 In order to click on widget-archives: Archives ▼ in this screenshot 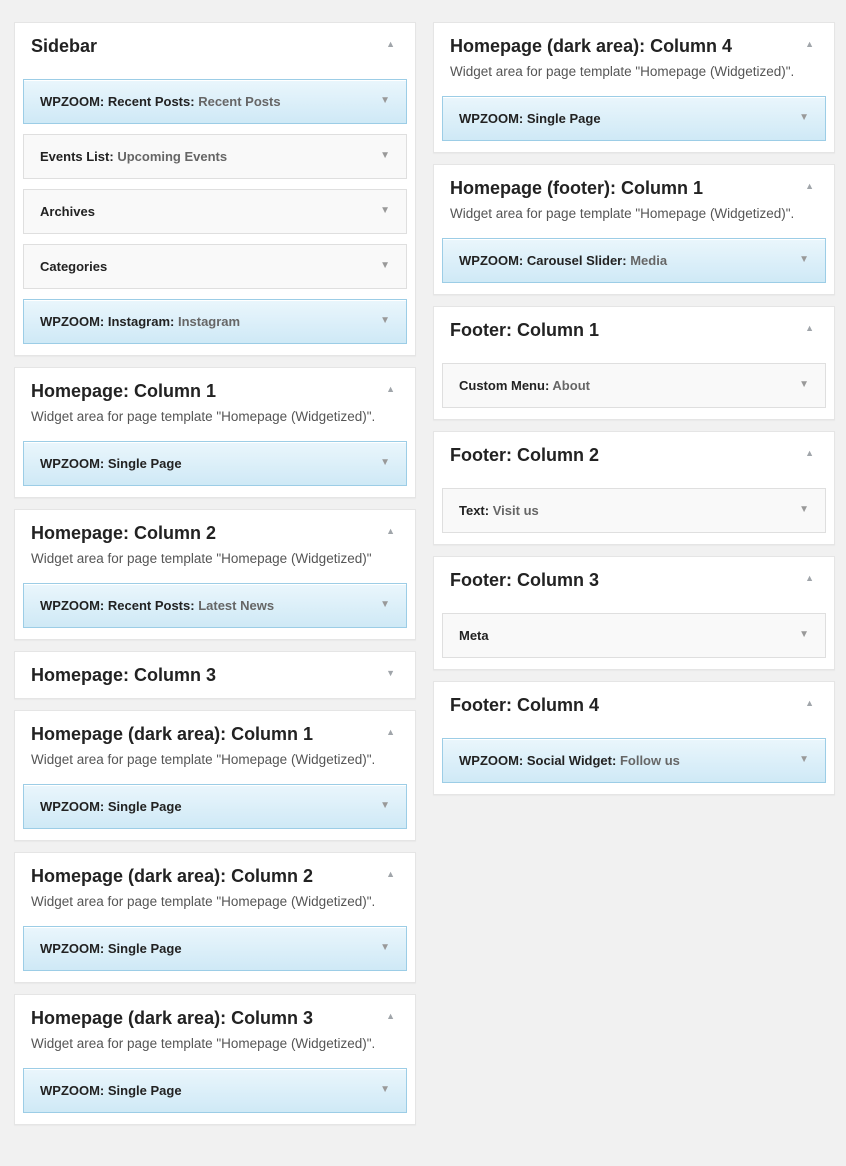, I will do `click(215, 211)`.